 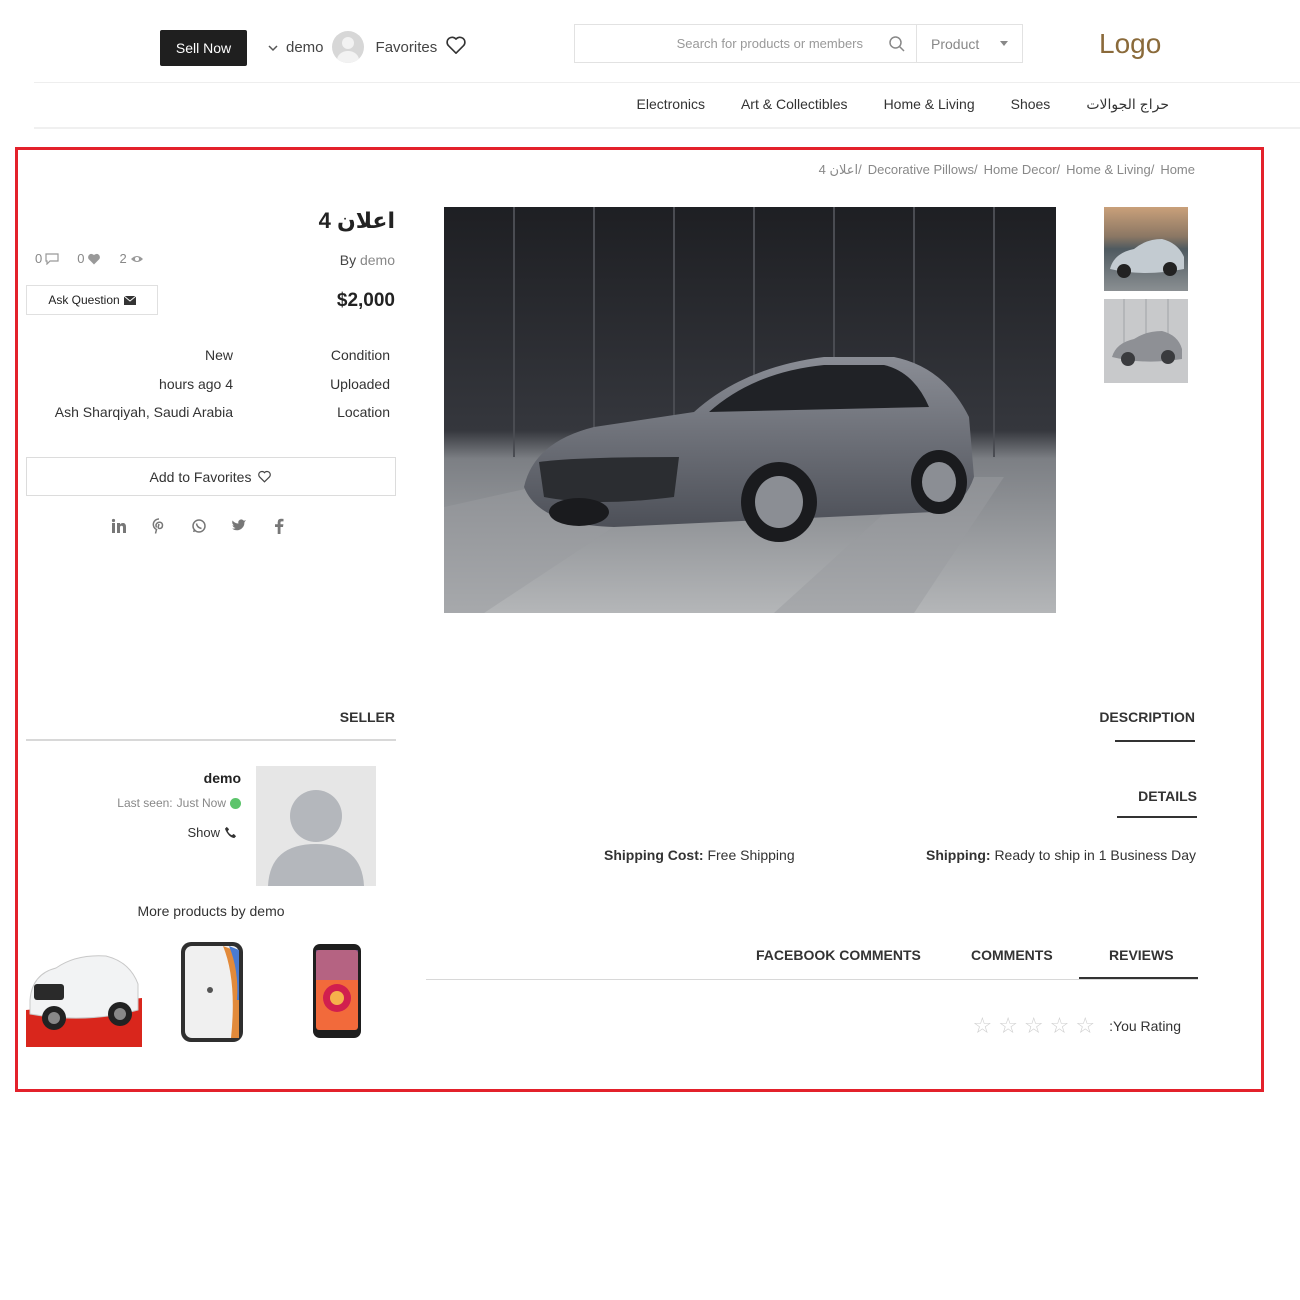 I want to click on tab-facebook-comments: FACEBOOK COMMENTS, so click(x=838, y=955).